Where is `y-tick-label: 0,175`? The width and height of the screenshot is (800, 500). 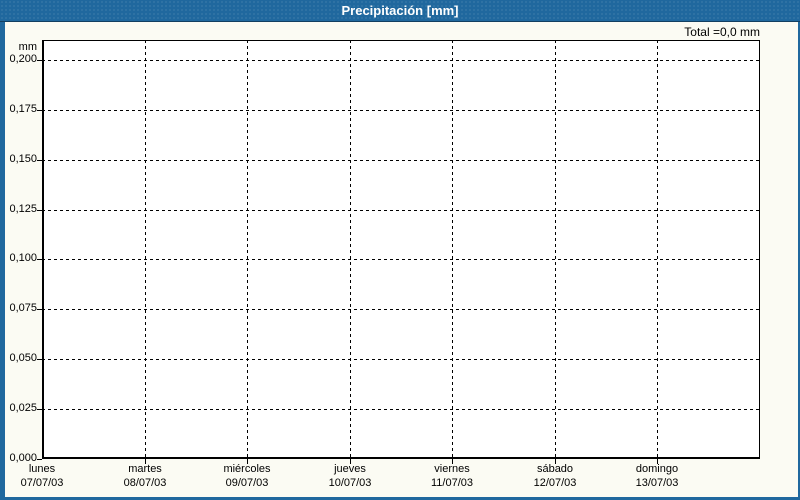
y-tick-label: 0,175 is located at coordinates (23, 109).